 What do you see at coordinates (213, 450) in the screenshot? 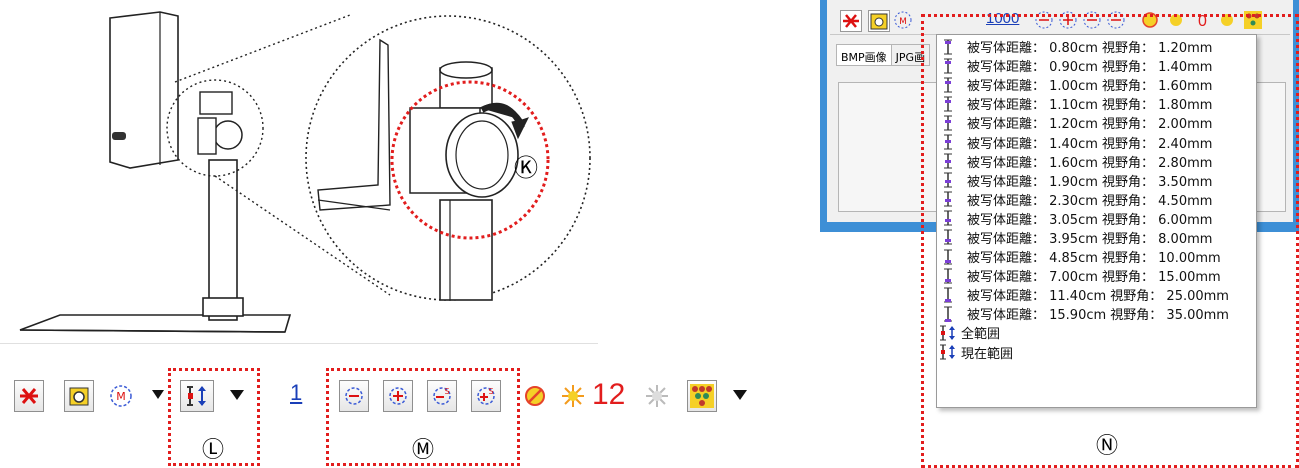
I see `callout-l: Ⓛ` at bounding box center [213, 450].